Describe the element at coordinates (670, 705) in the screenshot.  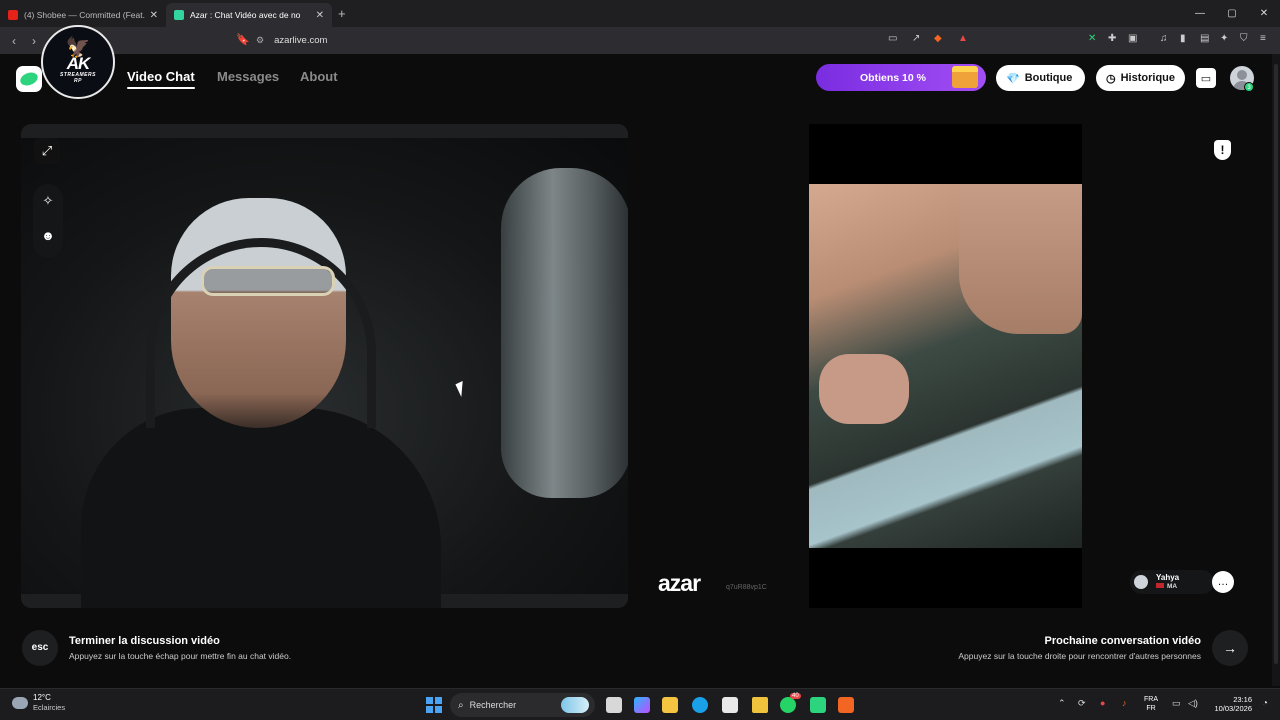
I see `file-explorer-icon` at that location.